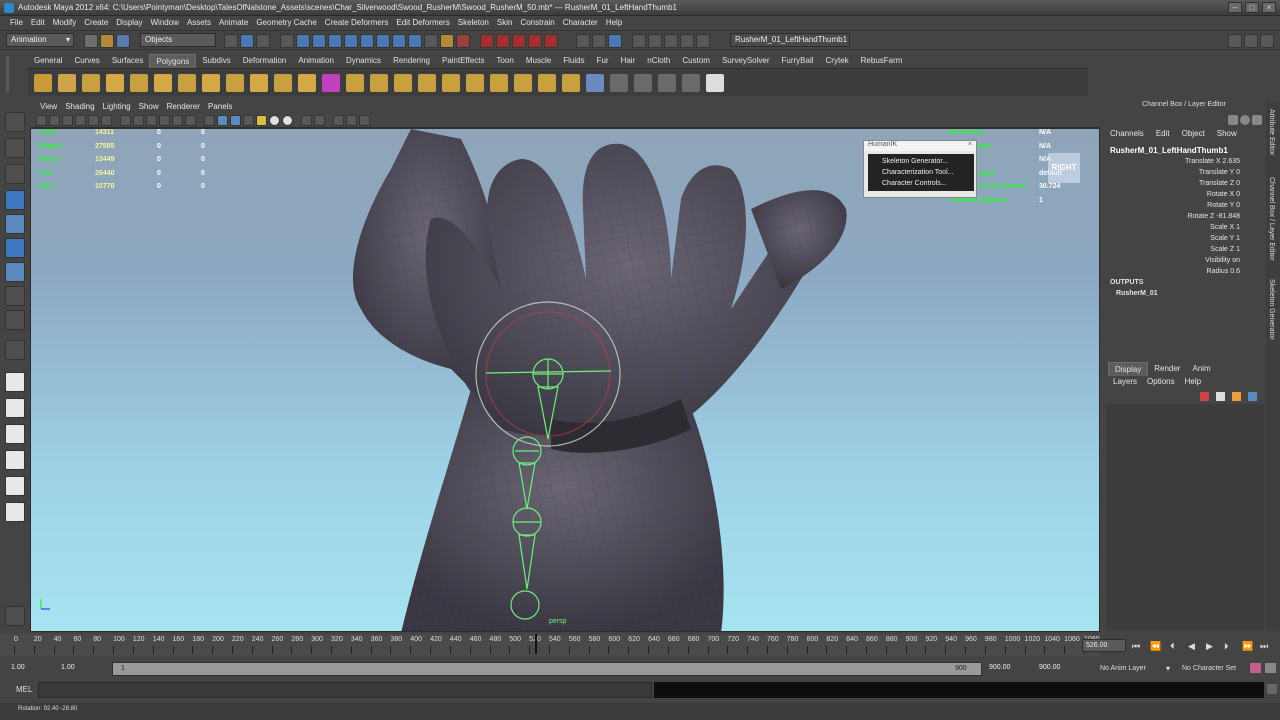 The height and width of the screenshot is (720, 1280). Describe the element at coordinates (505, 61) in the screenshot. I see `shelf-tab-toon: Toon` at that location.